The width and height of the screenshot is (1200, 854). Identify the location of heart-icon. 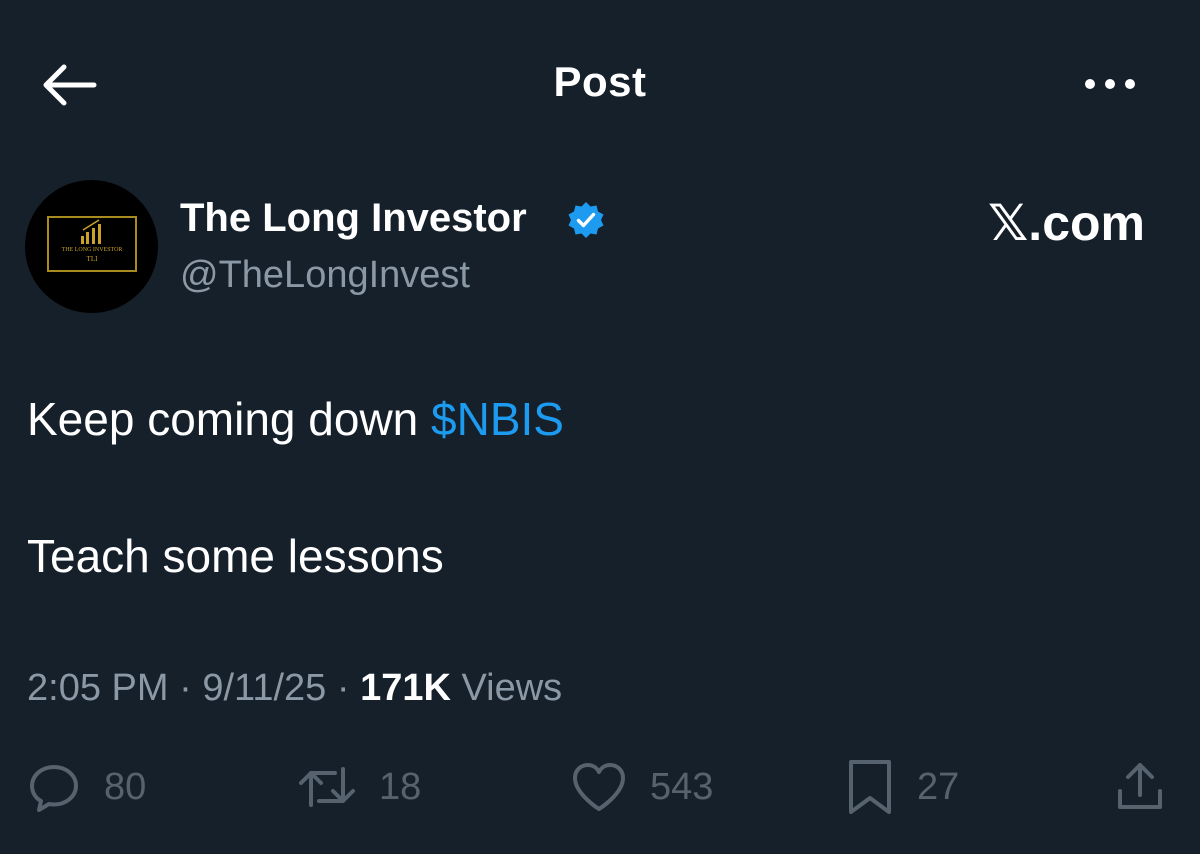
(599, 787).